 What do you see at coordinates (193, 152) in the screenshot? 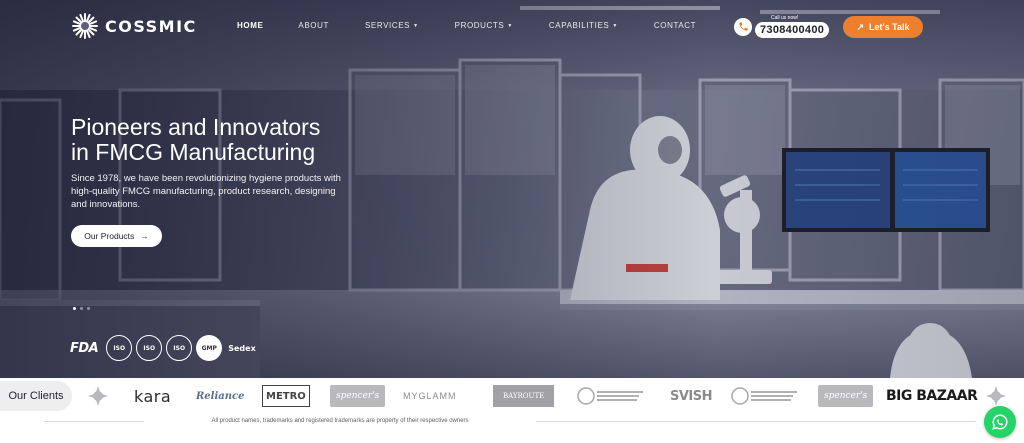
I see `hero-headline-line2: in FMCG Manufacturing` at bounding box center [193, 152].